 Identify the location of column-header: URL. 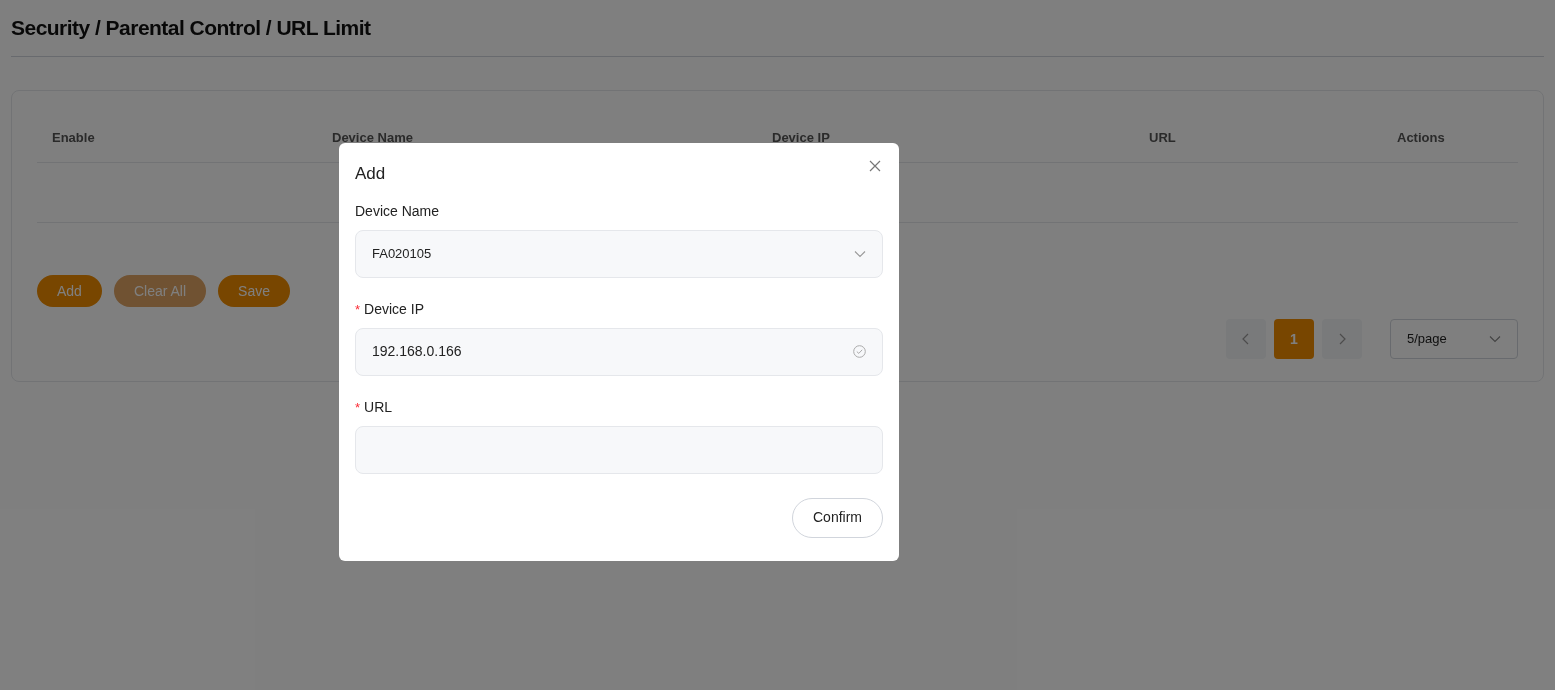
(1162, 137).